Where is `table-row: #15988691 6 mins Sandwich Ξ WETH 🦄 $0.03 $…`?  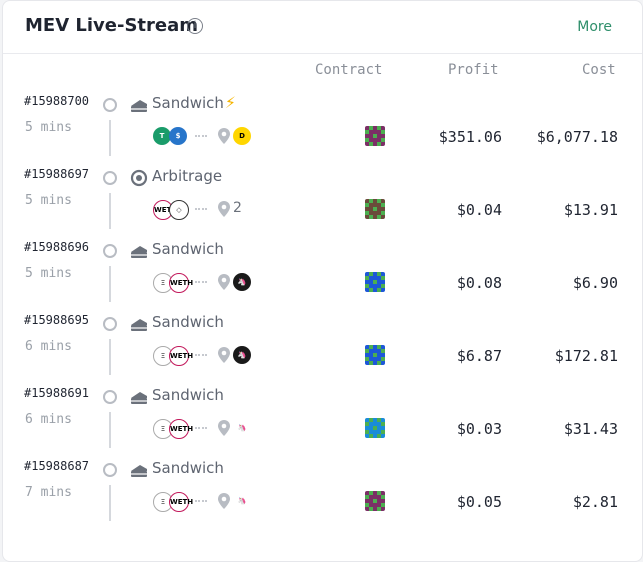 table-row: #15988691 6 mins Sandwich Ξ WETH 🦄 $0.03 $… is located at coordinates (322, 422).